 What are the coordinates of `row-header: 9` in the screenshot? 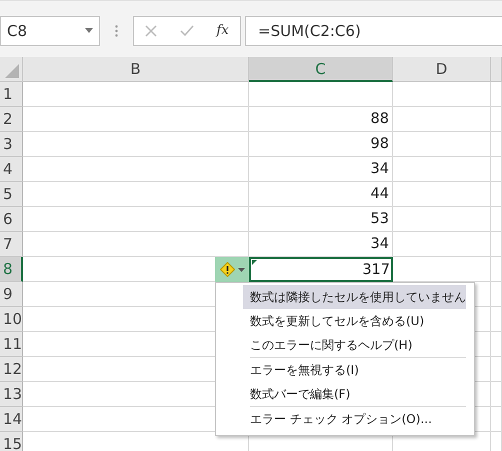 It's located at (11, 294).